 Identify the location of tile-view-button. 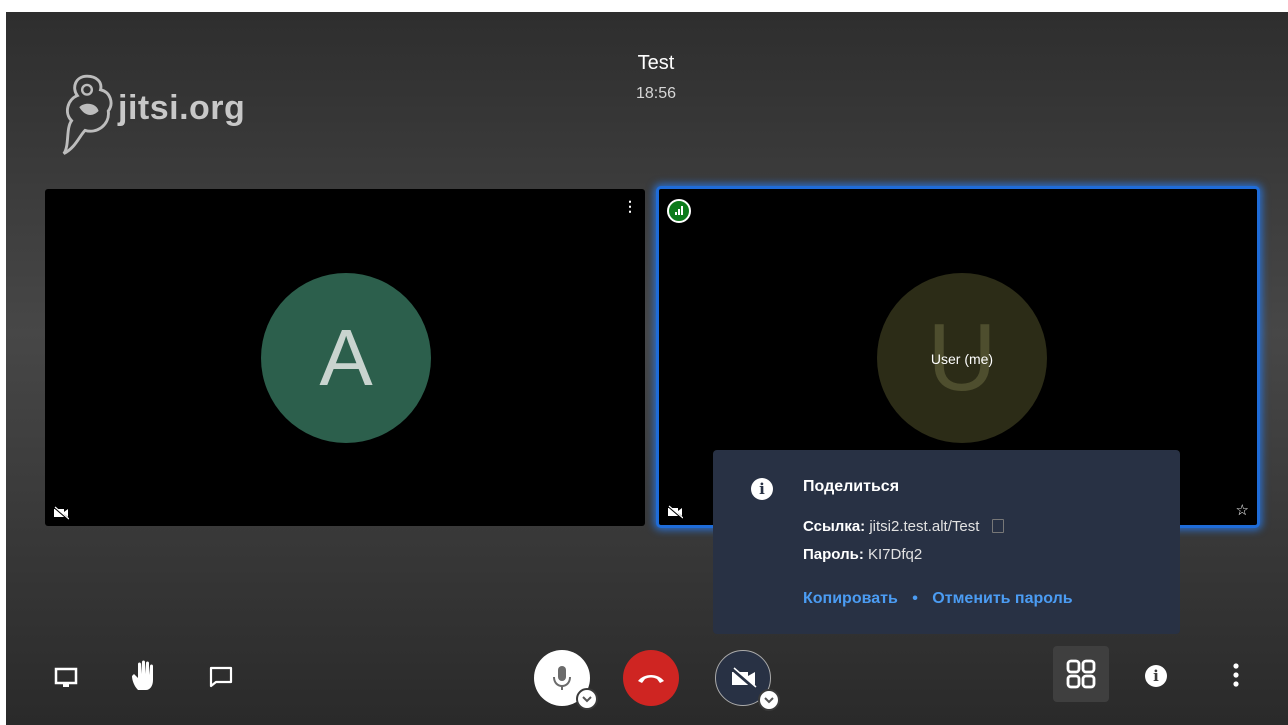
(1081, 674).